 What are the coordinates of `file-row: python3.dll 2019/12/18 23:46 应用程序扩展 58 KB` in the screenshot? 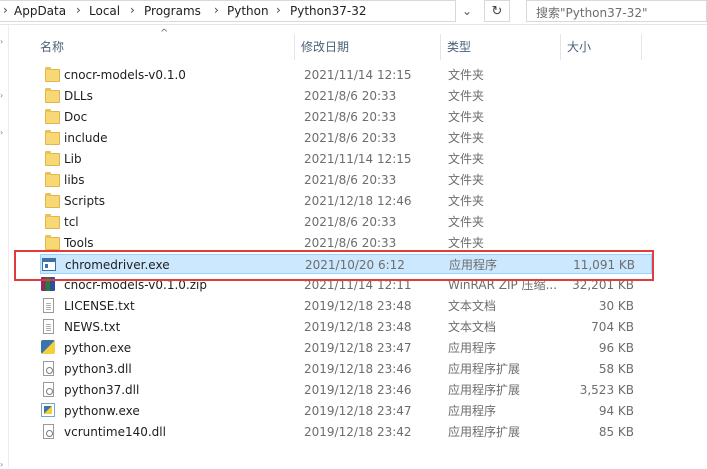 It's located at (346, 369).